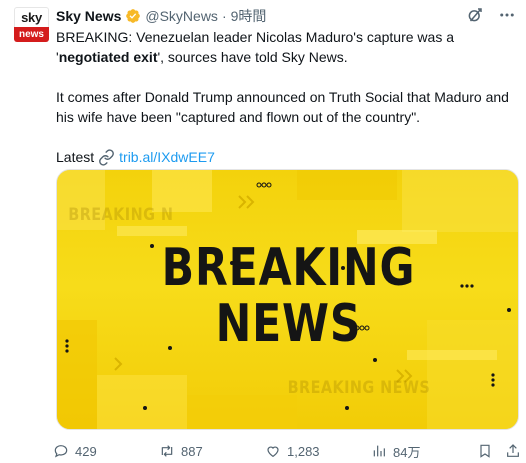  Describe the element at coordinates (407, 452) in the screenshot. I see `views-count: 84万` at that location.